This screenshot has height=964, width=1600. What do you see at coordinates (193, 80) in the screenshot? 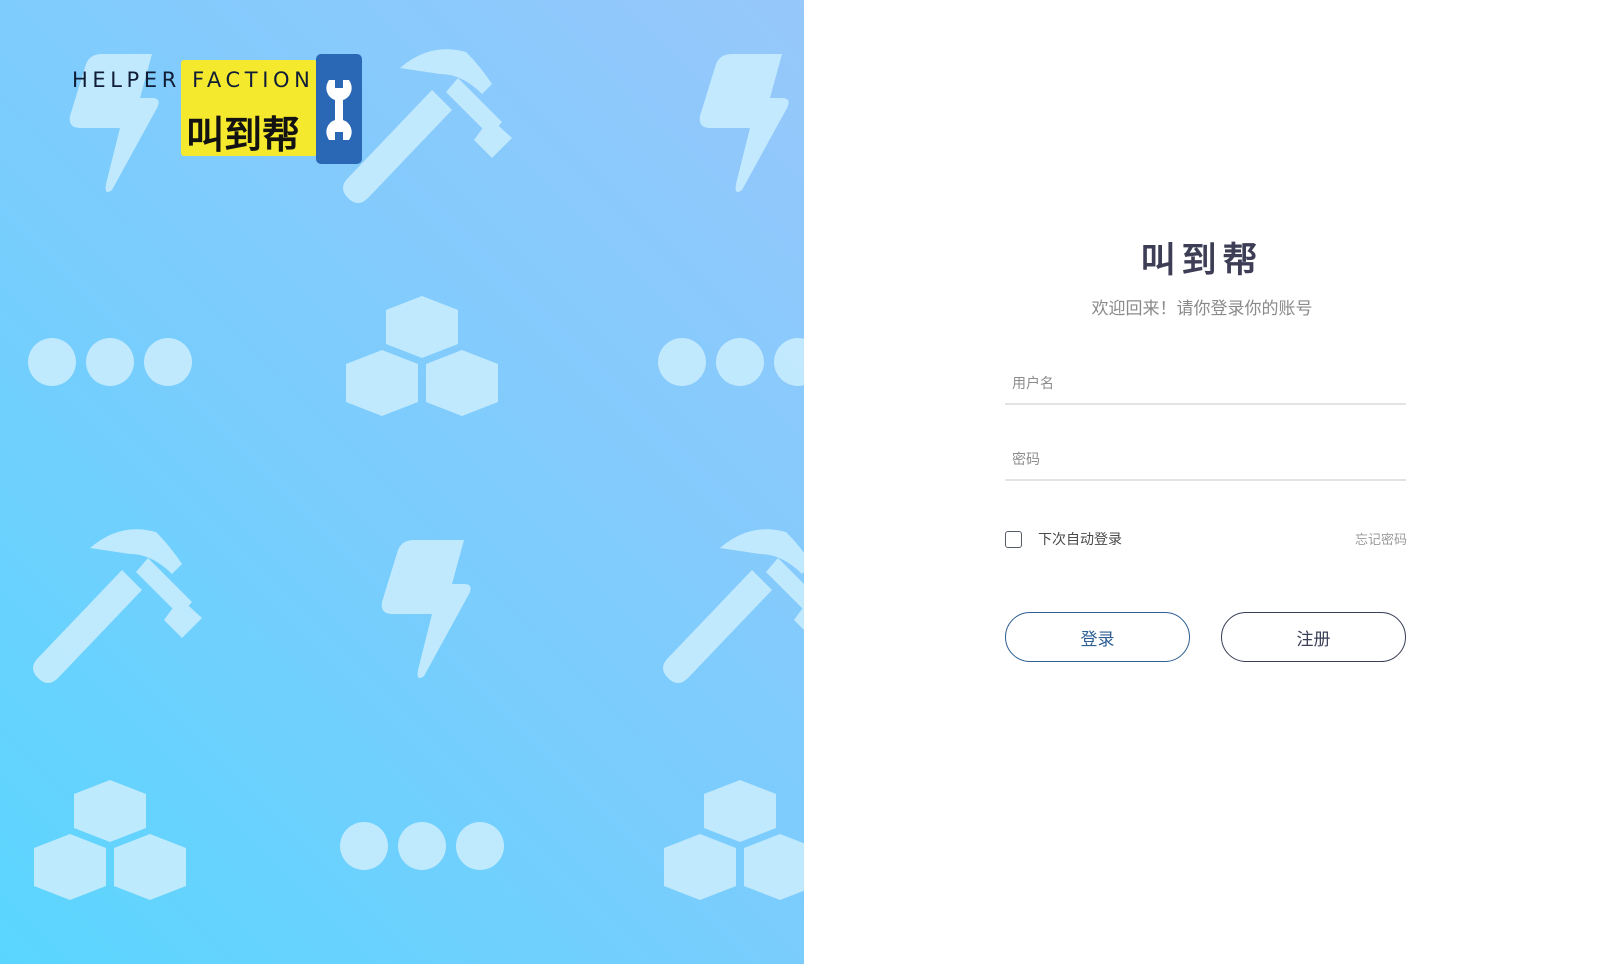
I see `logo-text-en: HELPER FACTION` at bounding box center [193, 80].